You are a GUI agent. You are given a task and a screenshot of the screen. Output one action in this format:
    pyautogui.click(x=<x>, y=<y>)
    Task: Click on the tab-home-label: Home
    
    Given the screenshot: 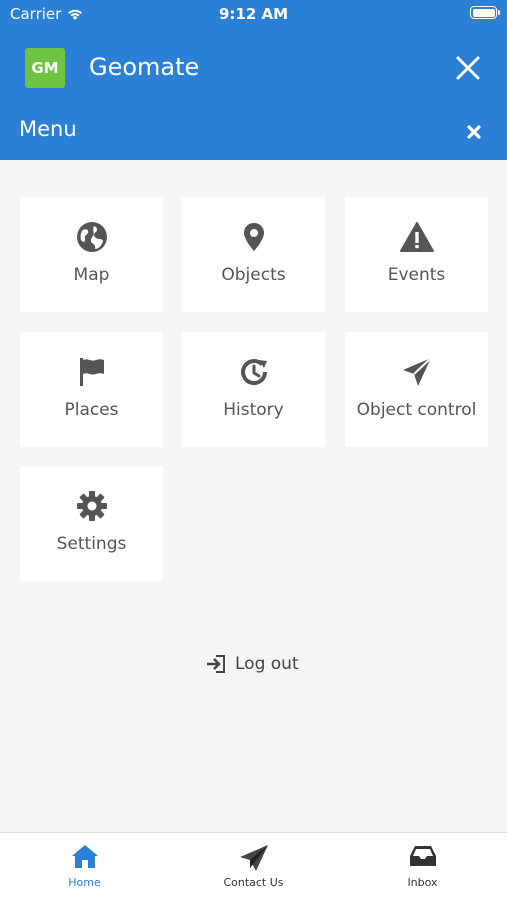 What is the action you would take?
    pyautogui.click(x=84, y=882)
    